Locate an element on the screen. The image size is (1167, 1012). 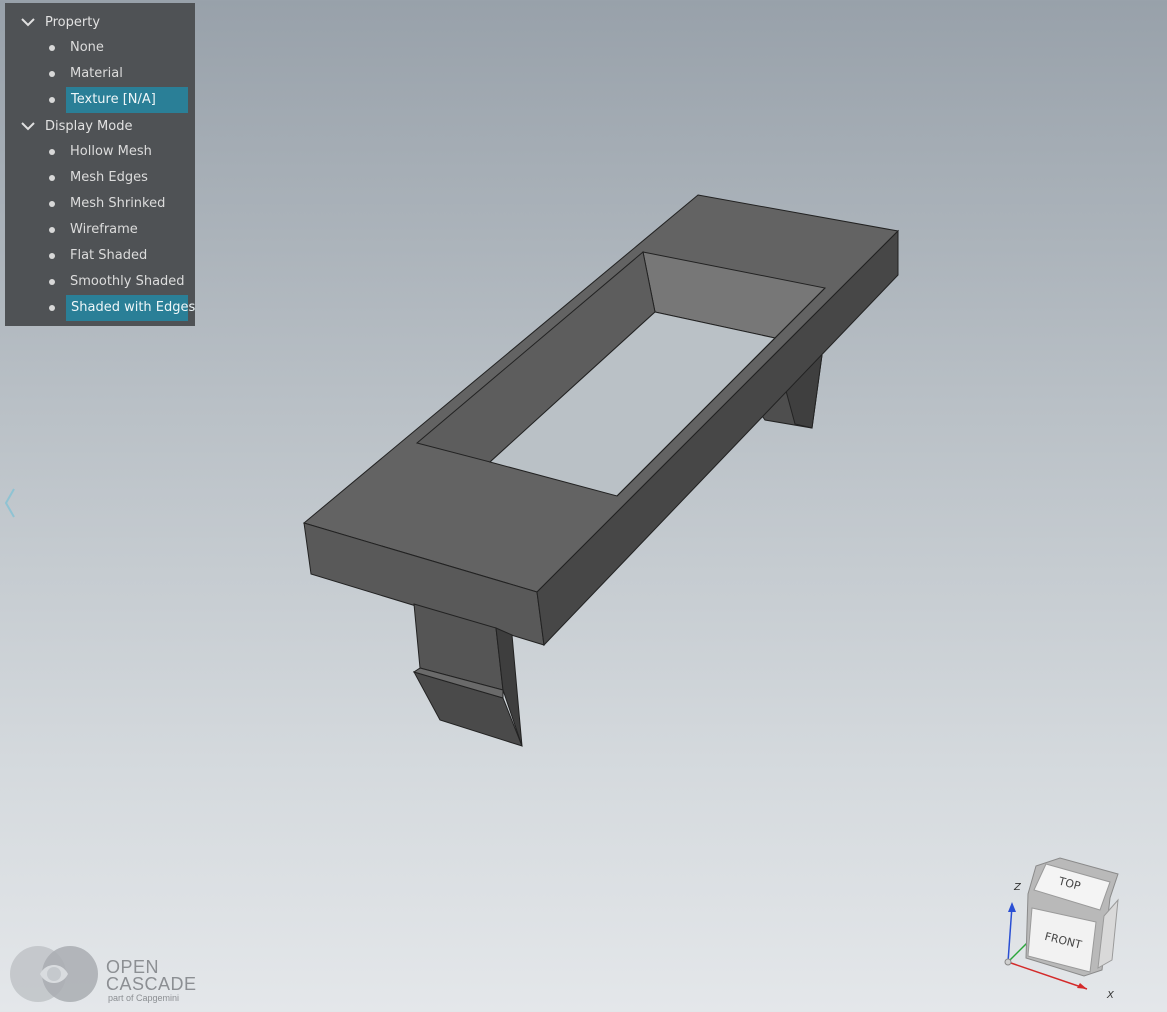
option-wireframe: Wireframe is located at coordinates (100, 230).